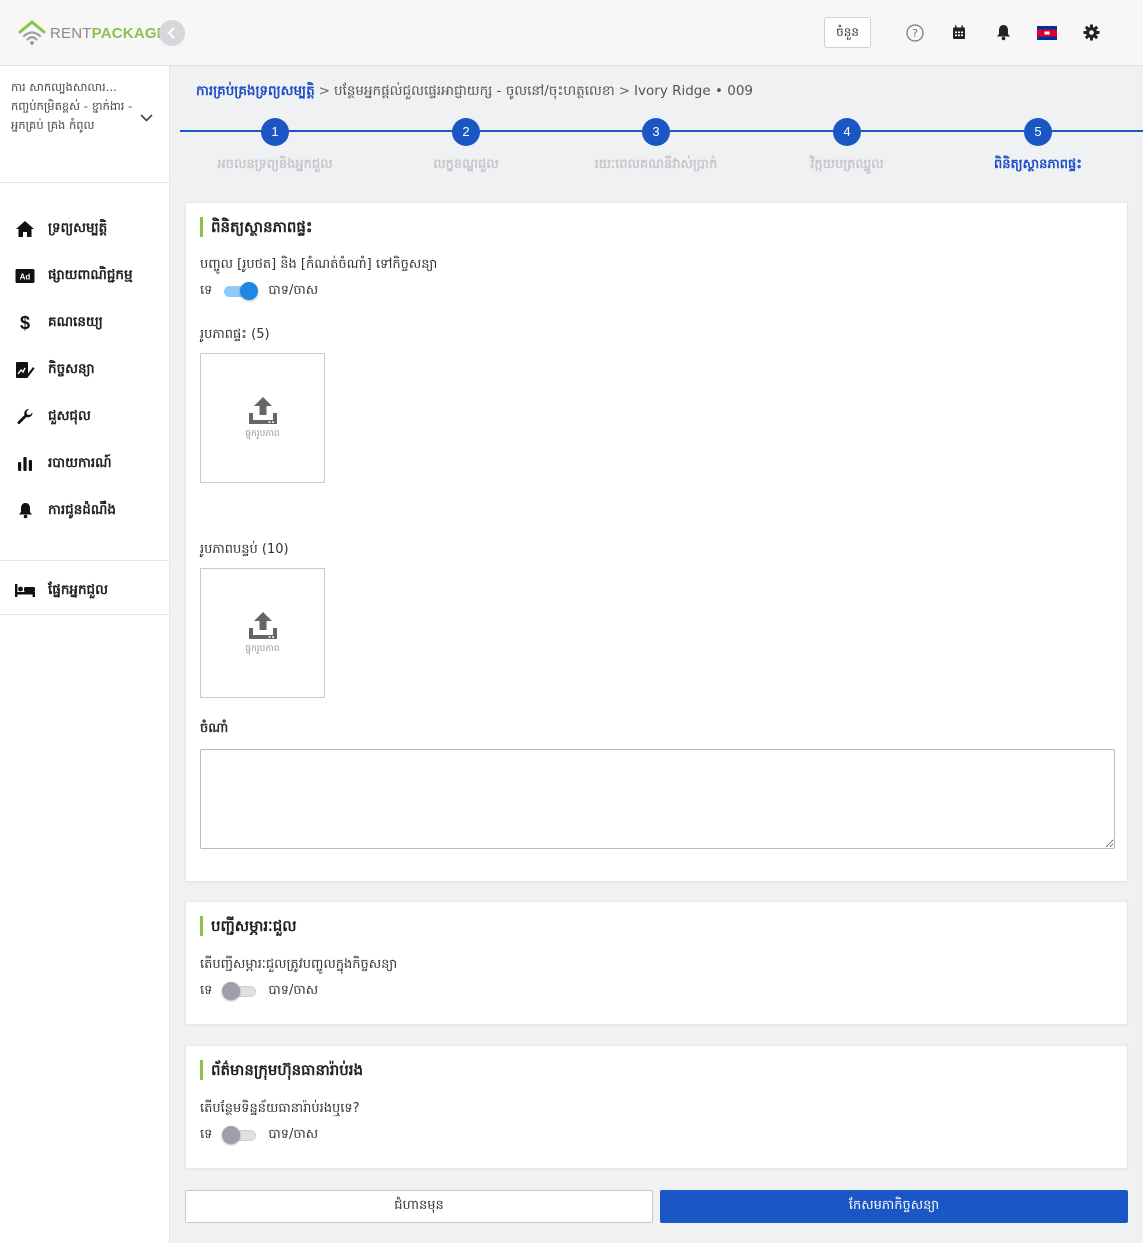  Describe the element at coordinates (1038, 132) in the screenshot. I see `step-number: 5` at that location.